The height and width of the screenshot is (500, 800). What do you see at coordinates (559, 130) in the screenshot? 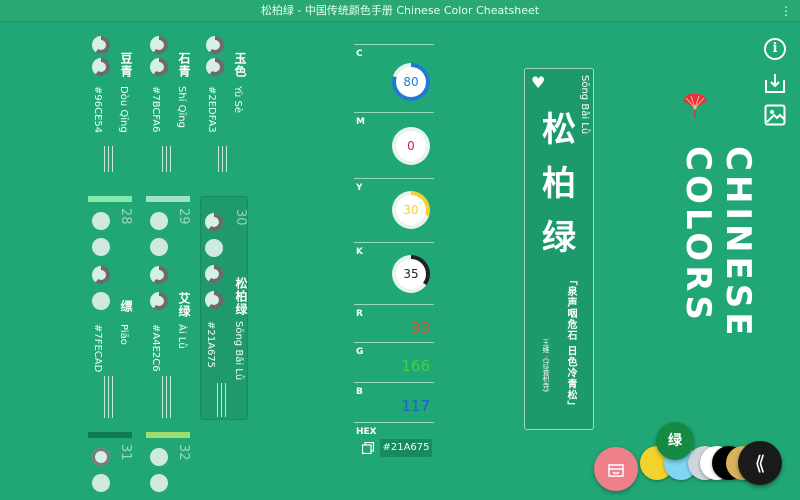
I see `title-char: 松` at bounding box center [559, 130].